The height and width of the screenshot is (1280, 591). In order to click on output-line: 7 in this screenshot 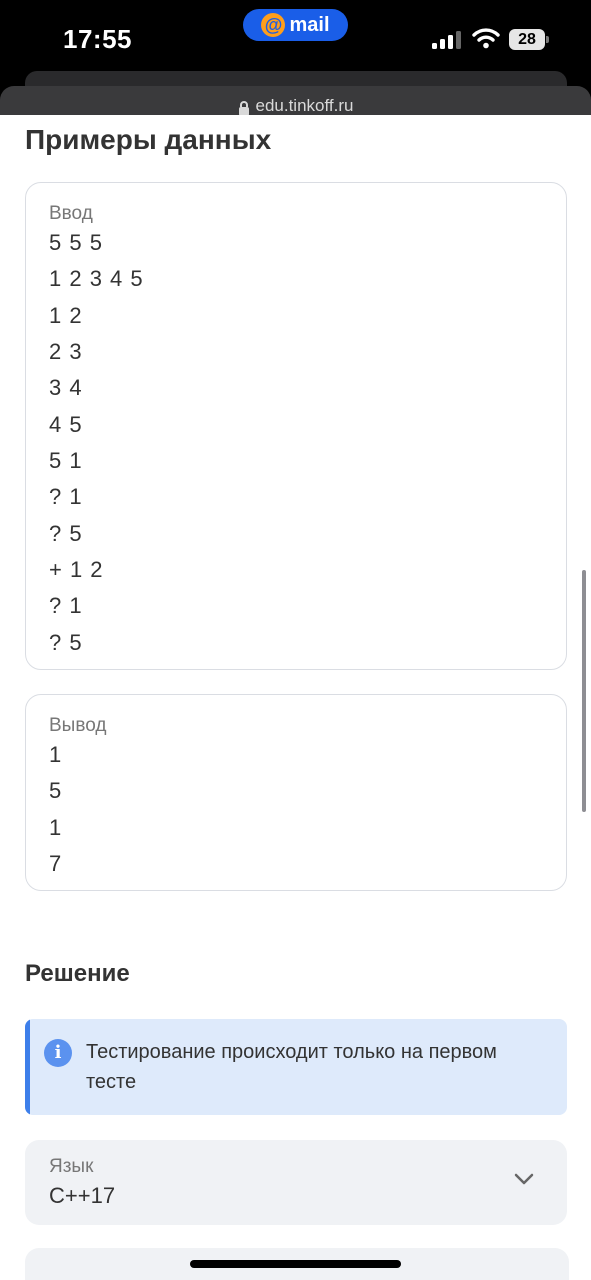, I will do `click(56, 863)`.